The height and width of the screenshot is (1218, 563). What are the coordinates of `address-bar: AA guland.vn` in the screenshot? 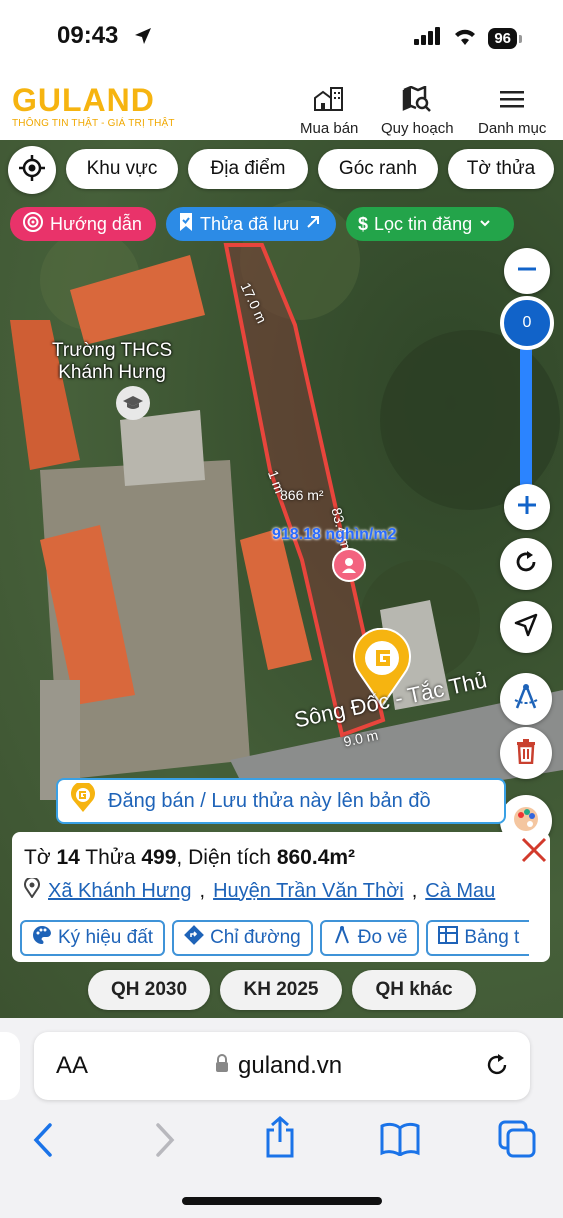 It's located at (282, 1066).